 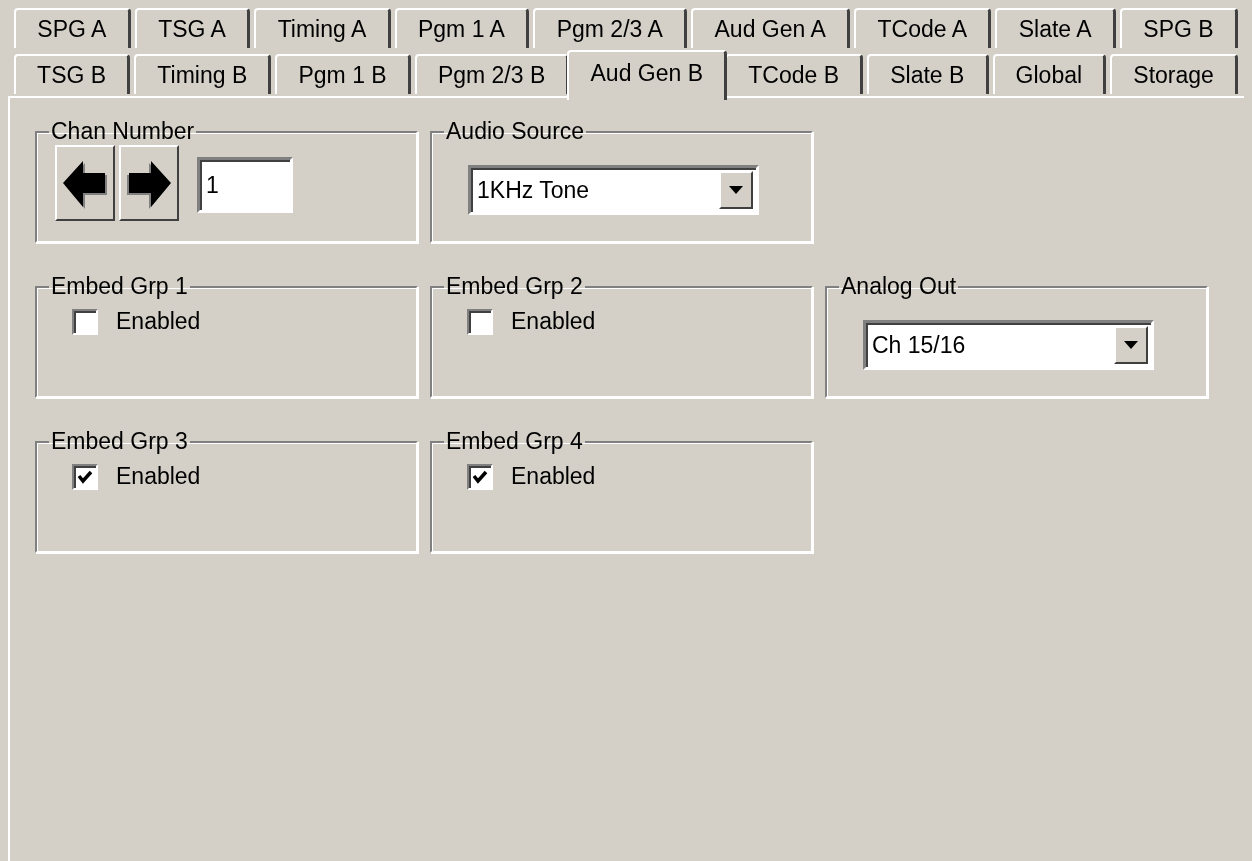 I want to click on tab: Timing A, so click(x=322, y=28).